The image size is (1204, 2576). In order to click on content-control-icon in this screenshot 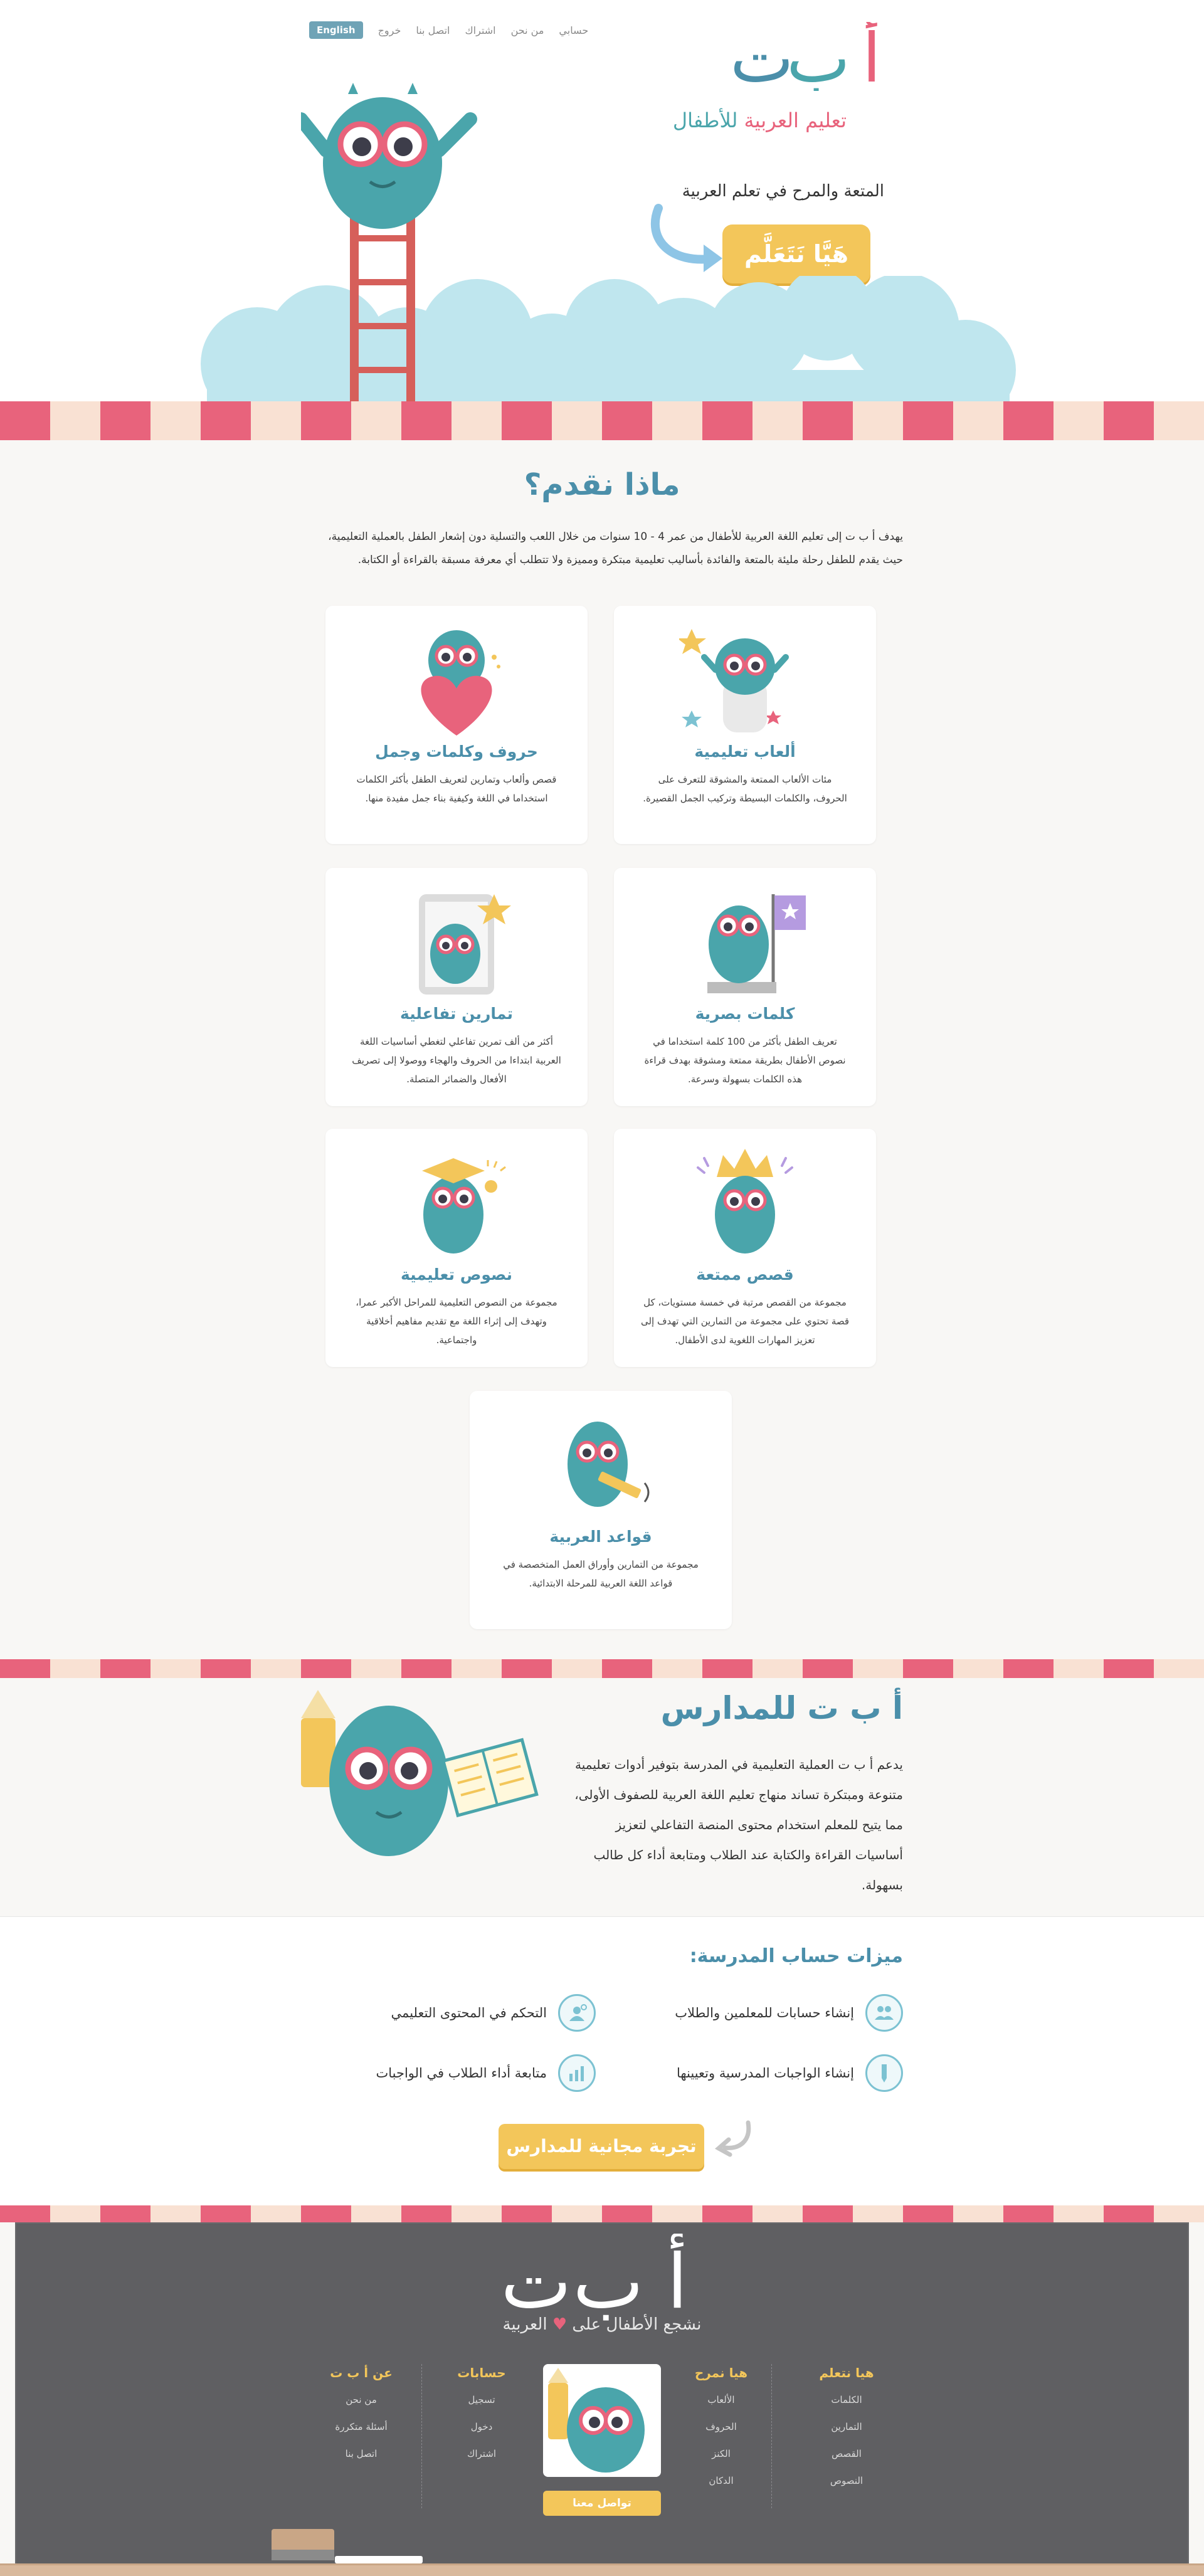, I will do `click(577, 2013)`.